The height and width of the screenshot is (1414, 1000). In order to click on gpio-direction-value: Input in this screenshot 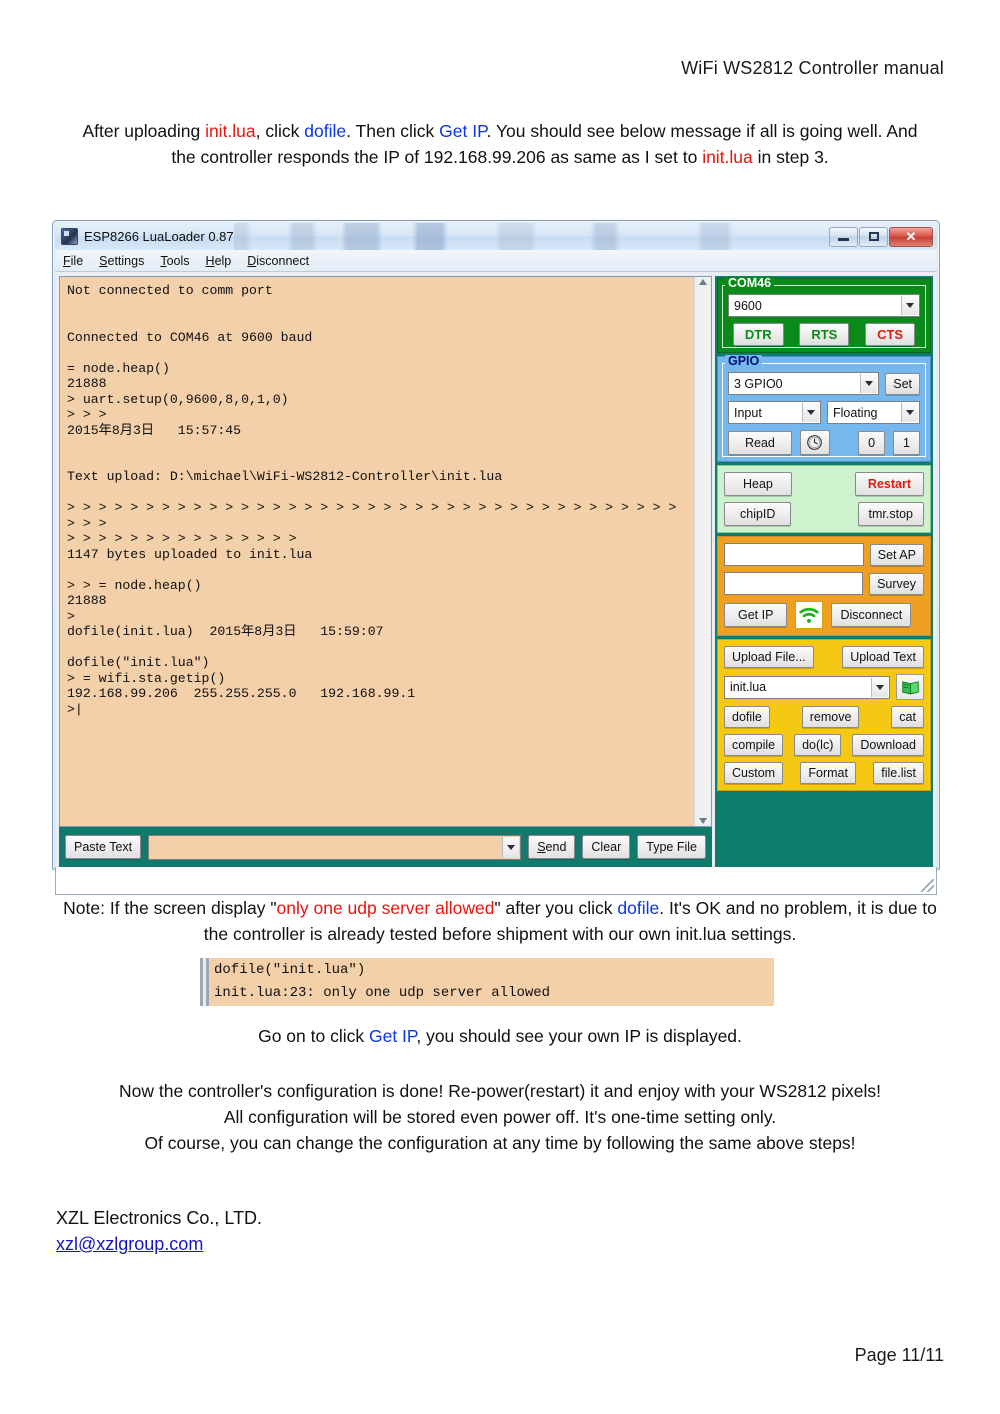, I will do `click(748, 412)`.